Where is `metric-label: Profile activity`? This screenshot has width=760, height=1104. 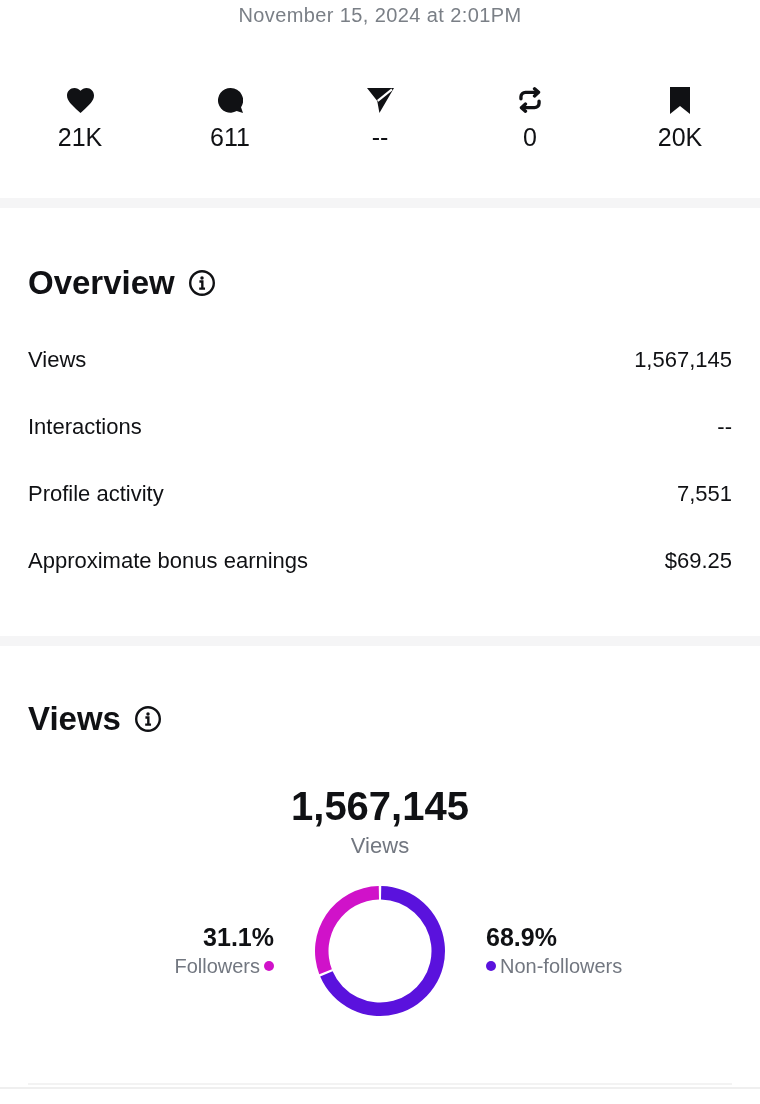
metric-label: Profile activity is located at coordinates (96, 493).